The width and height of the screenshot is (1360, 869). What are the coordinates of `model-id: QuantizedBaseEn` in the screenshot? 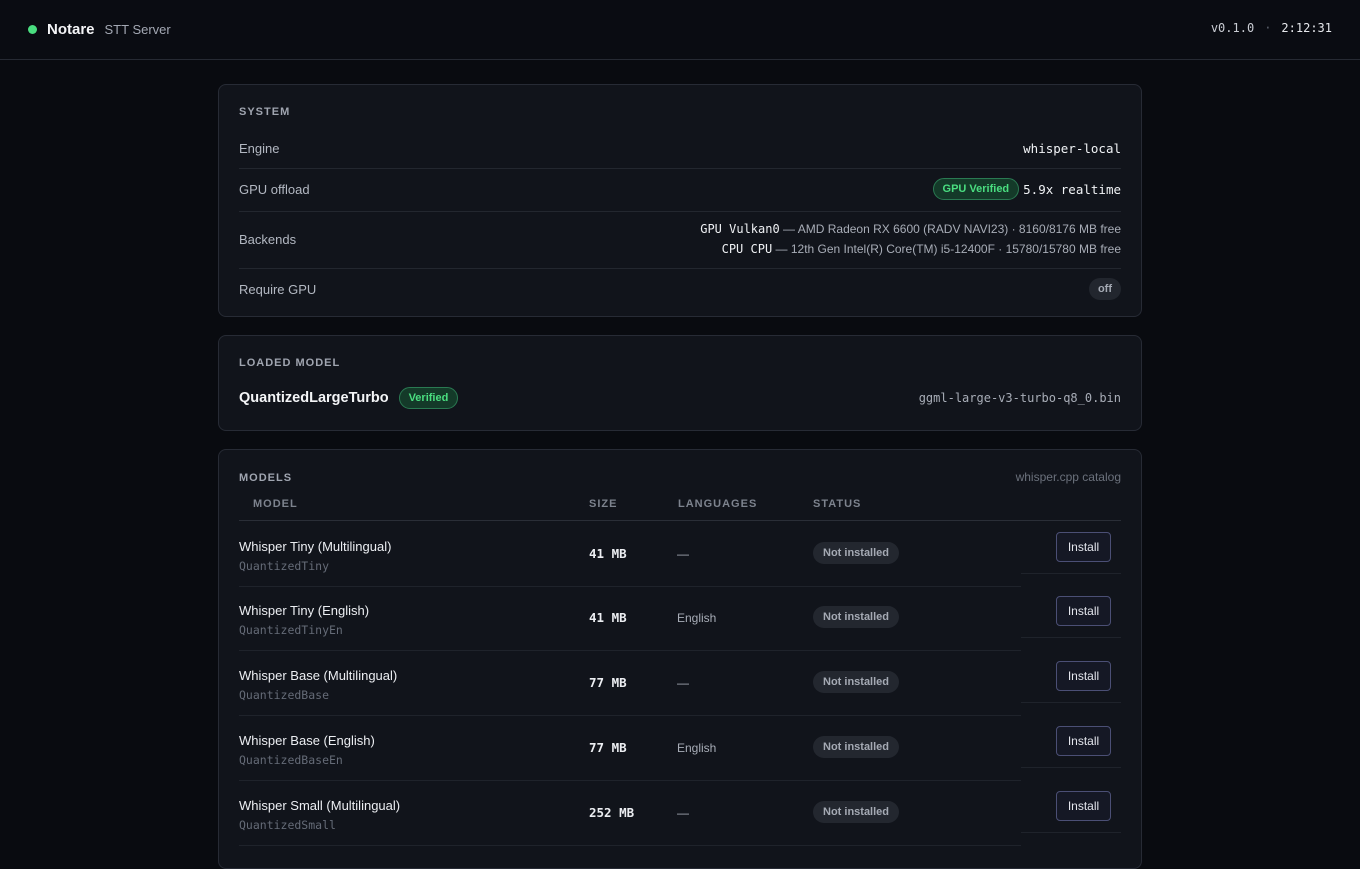 It's located at (291, 760).